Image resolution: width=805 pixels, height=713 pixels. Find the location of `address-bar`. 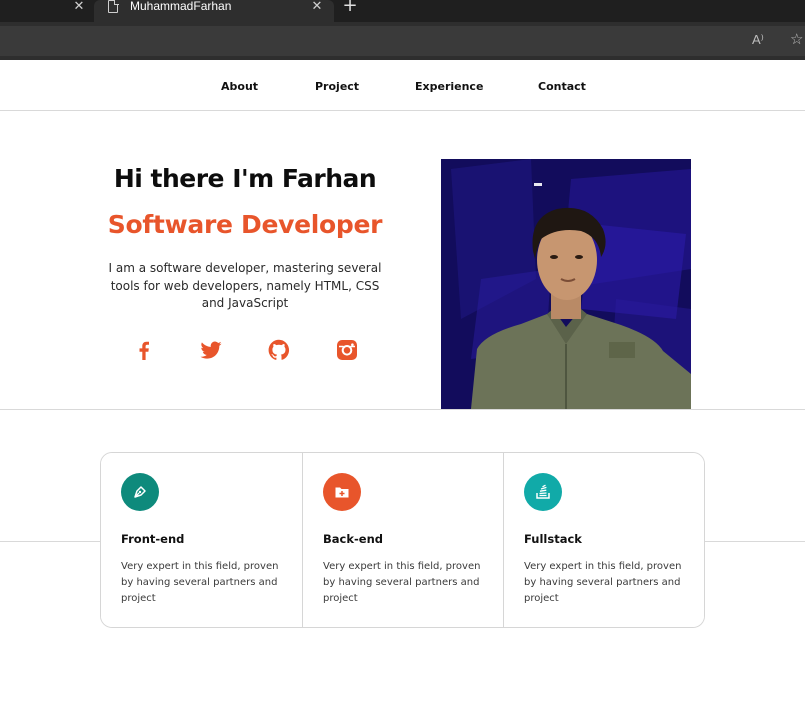

address-bar is located at coordinates (402, 41).